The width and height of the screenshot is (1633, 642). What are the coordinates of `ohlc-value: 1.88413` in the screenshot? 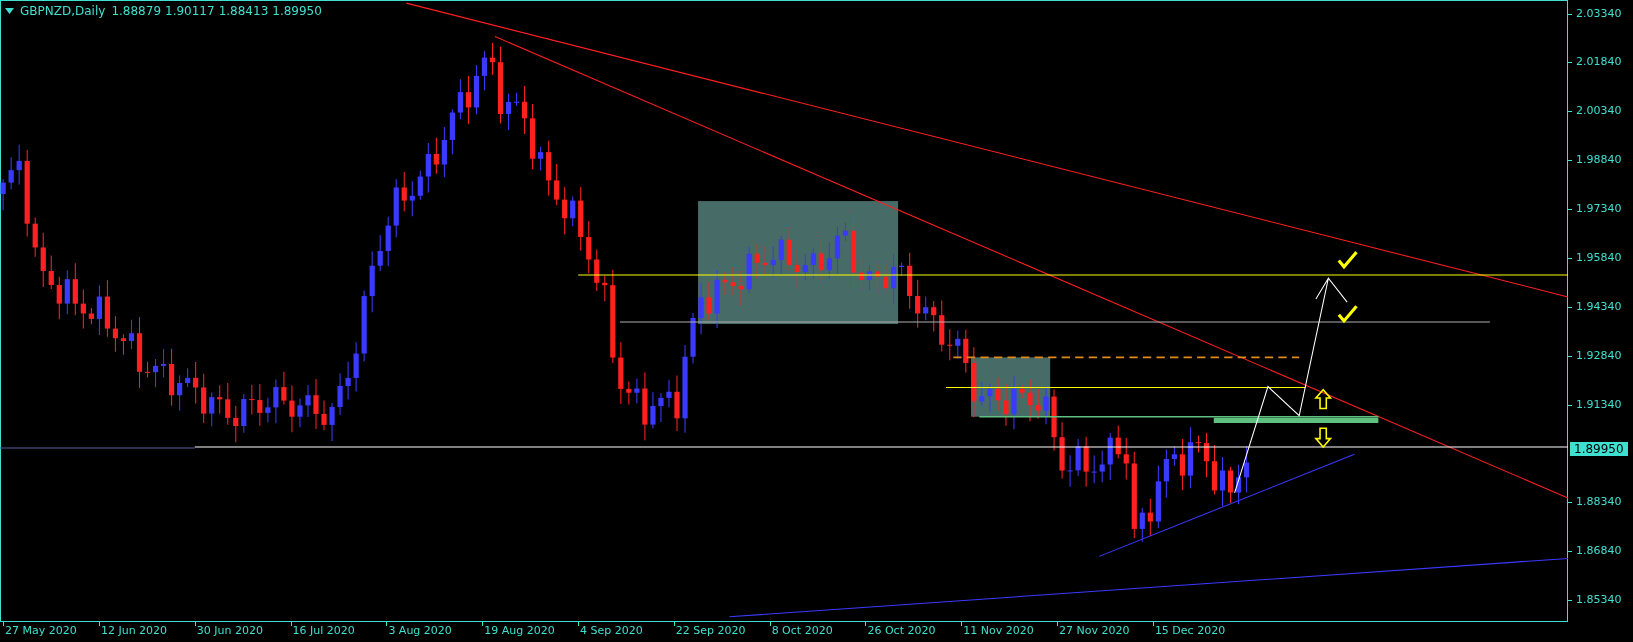 It's located at (243, 11).